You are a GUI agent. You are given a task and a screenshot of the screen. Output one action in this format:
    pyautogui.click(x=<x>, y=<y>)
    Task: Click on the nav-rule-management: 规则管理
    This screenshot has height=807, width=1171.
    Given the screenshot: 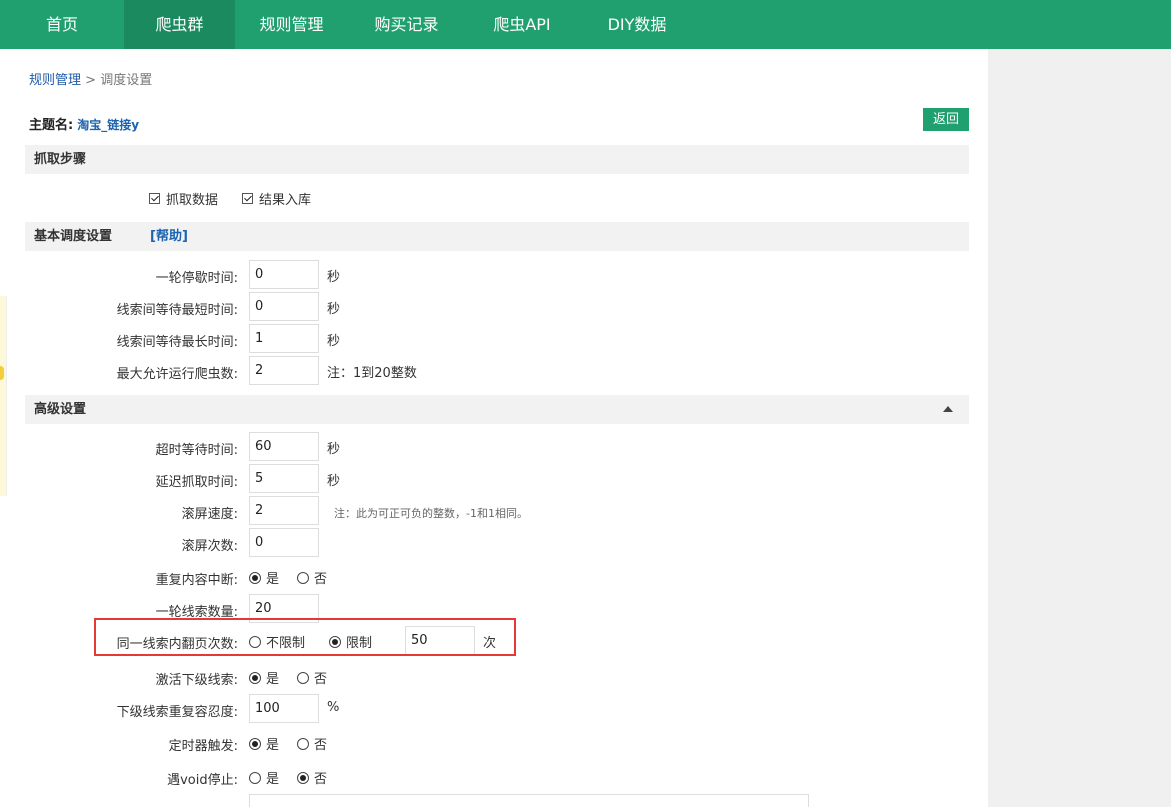 What is the action you would take?
    pyautogui.click(x=291, y=24)
    